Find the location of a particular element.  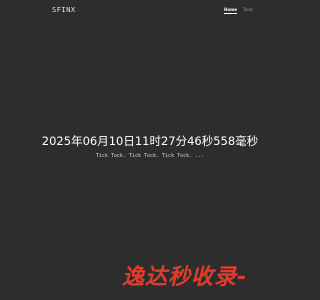

navbar: SFINX Home Tools is located at coordinates (150, 11).